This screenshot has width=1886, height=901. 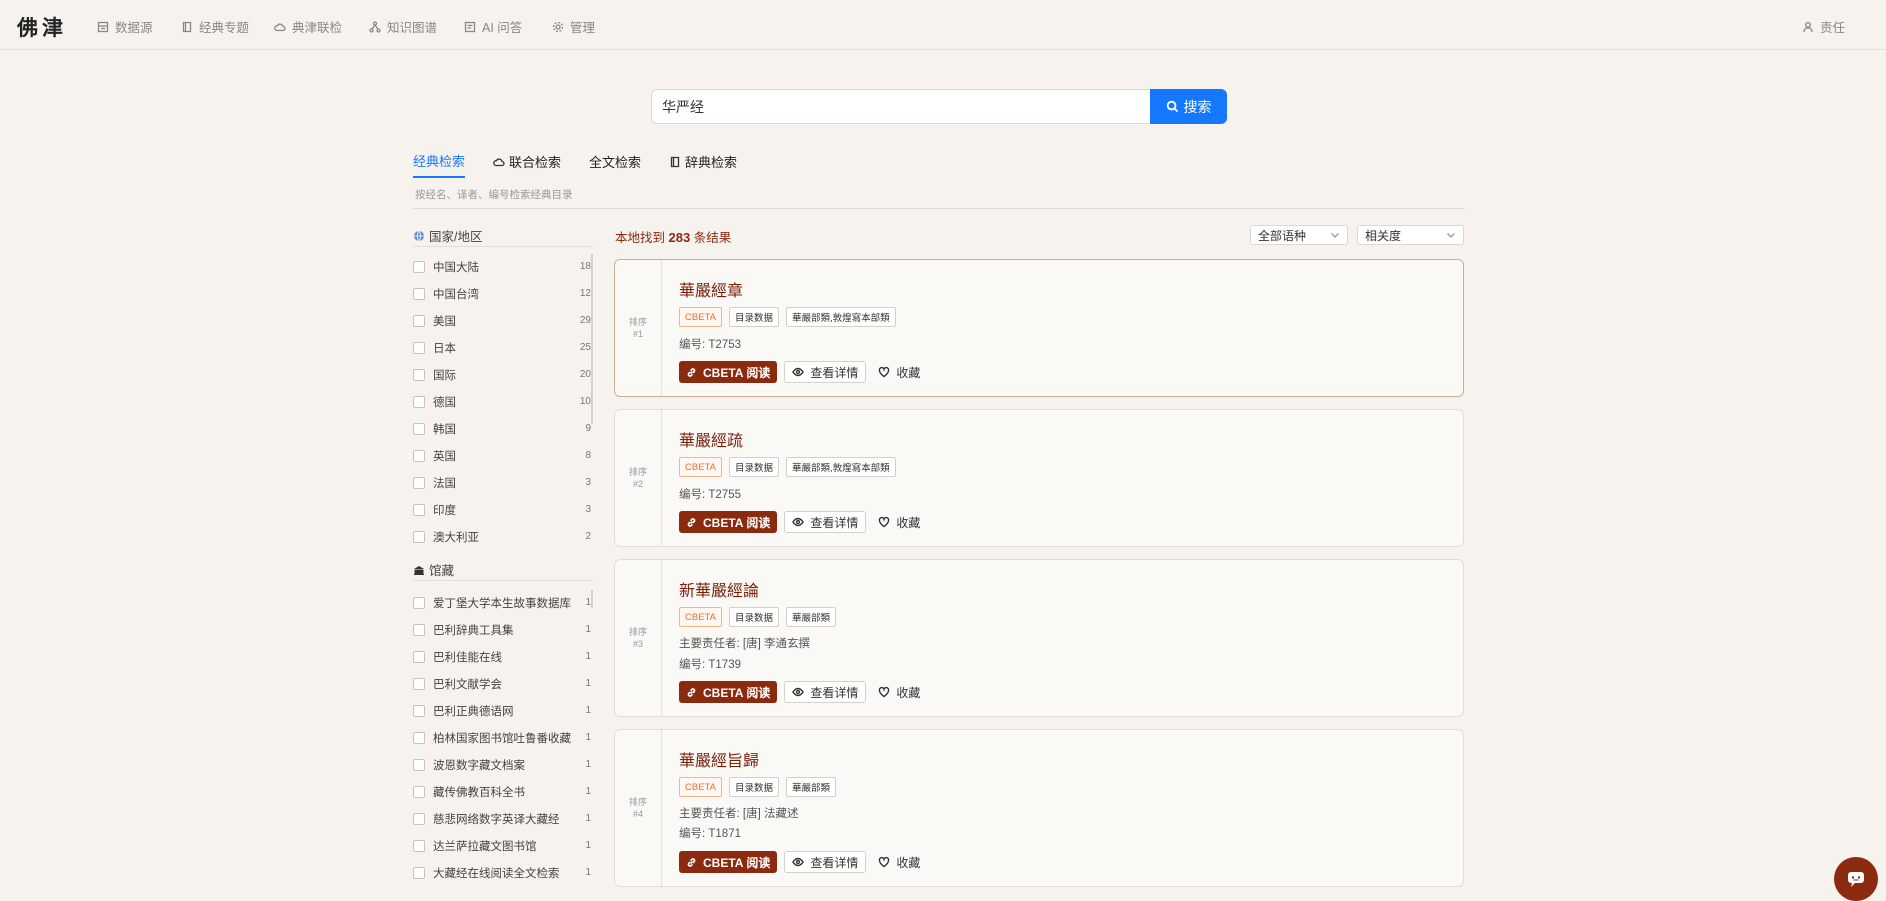 I want to click on filter-item: 巴利文献学会 1, so click(x=502, y=683).